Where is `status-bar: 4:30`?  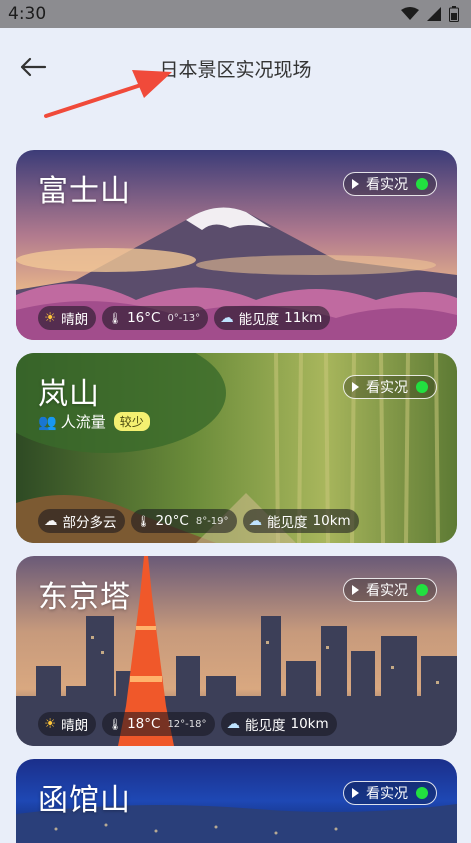 status-bar: 4:30 is located at coordinates (235, 14).